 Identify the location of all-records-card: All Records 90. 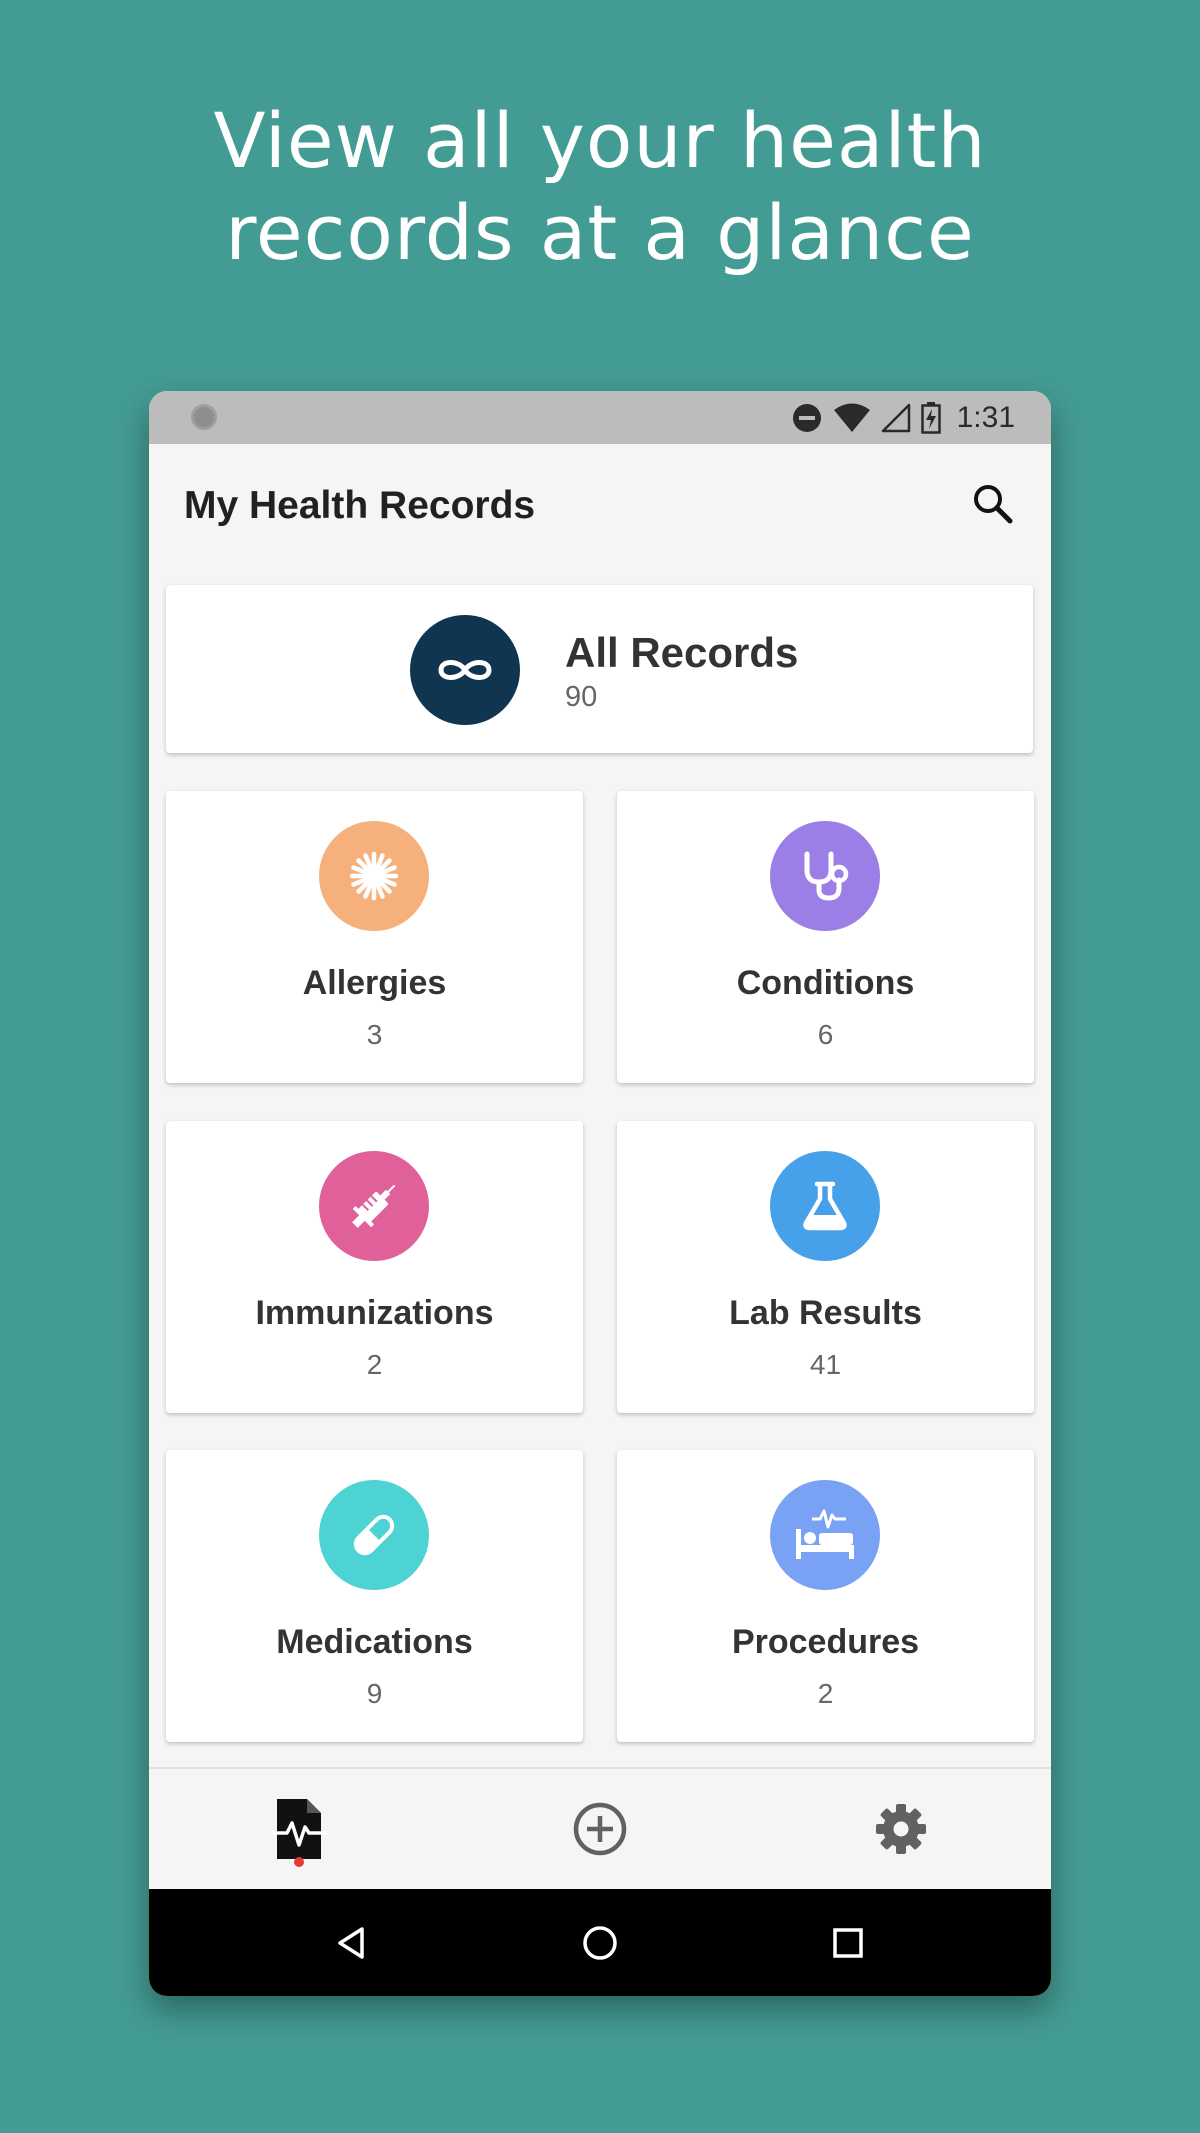
(599, 669).